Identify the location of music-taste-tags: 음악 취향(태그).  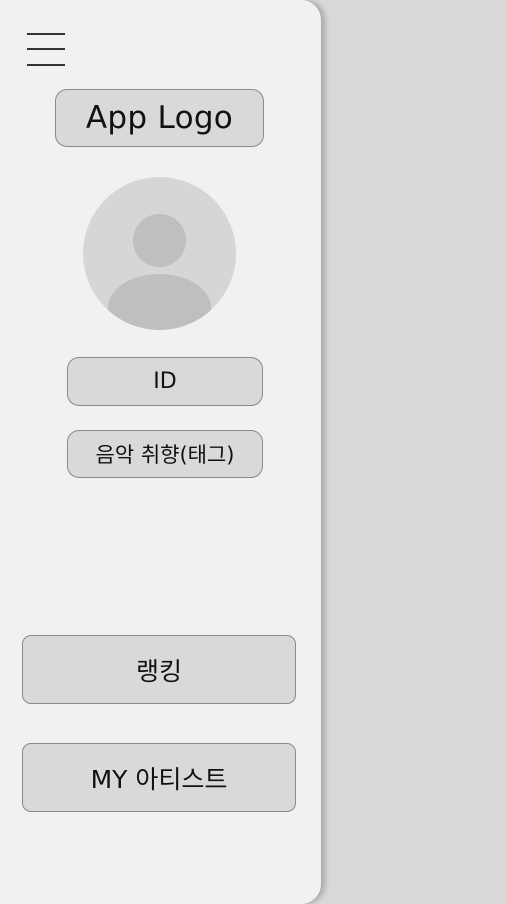
(165, 454).